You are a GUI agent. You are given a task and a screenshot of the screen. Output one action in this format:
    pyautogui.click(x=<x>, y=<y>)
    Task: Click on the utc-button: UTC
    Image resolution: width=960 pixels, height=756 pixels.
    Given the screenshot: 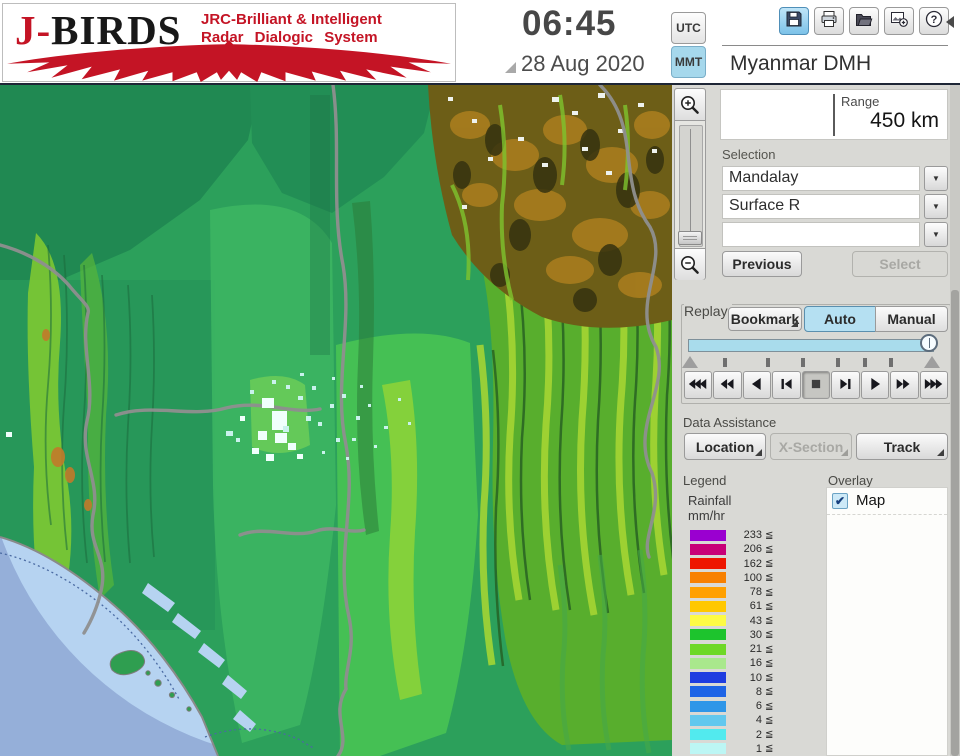 What is the action you would take?
    pyautogui.click(x=688, y=28)
    